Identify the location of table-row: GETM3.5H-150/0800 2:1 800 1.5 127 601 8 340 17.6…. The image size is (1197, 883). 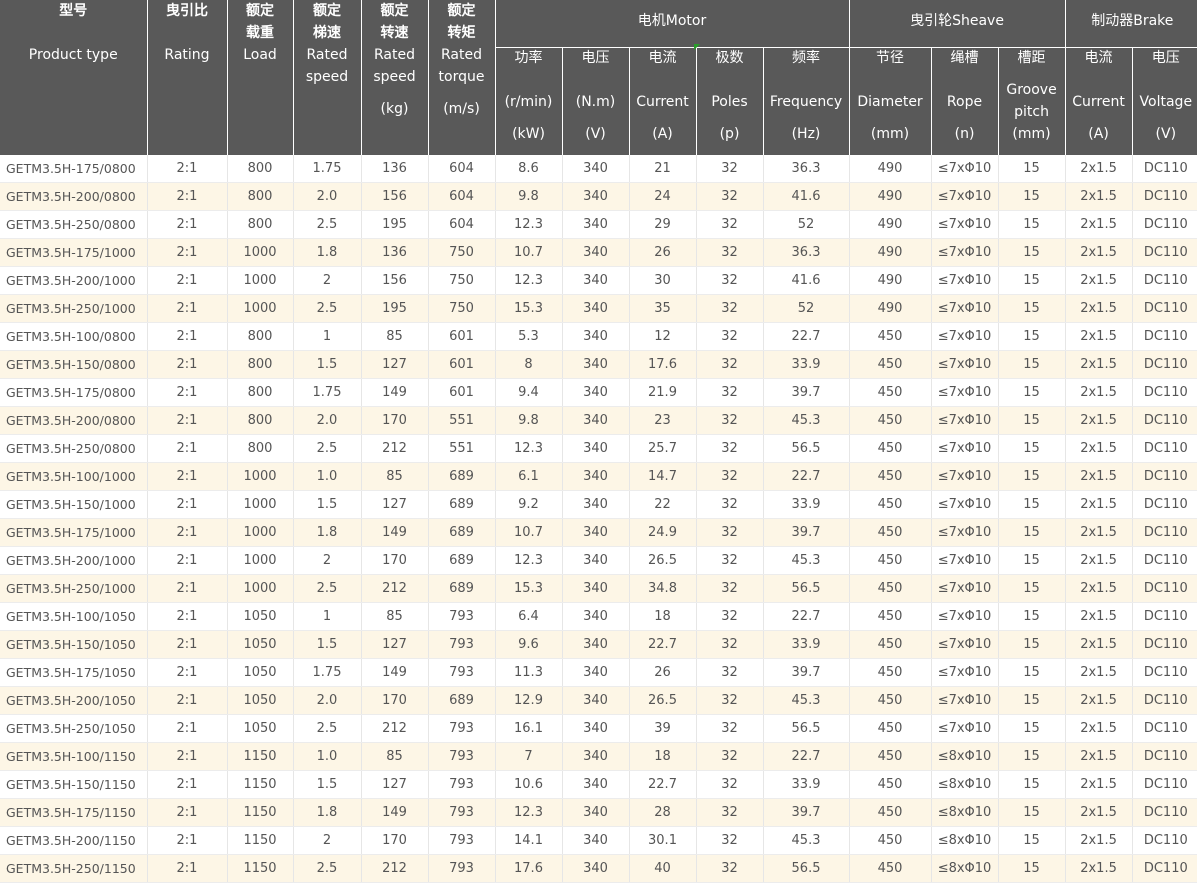
(598, 364).